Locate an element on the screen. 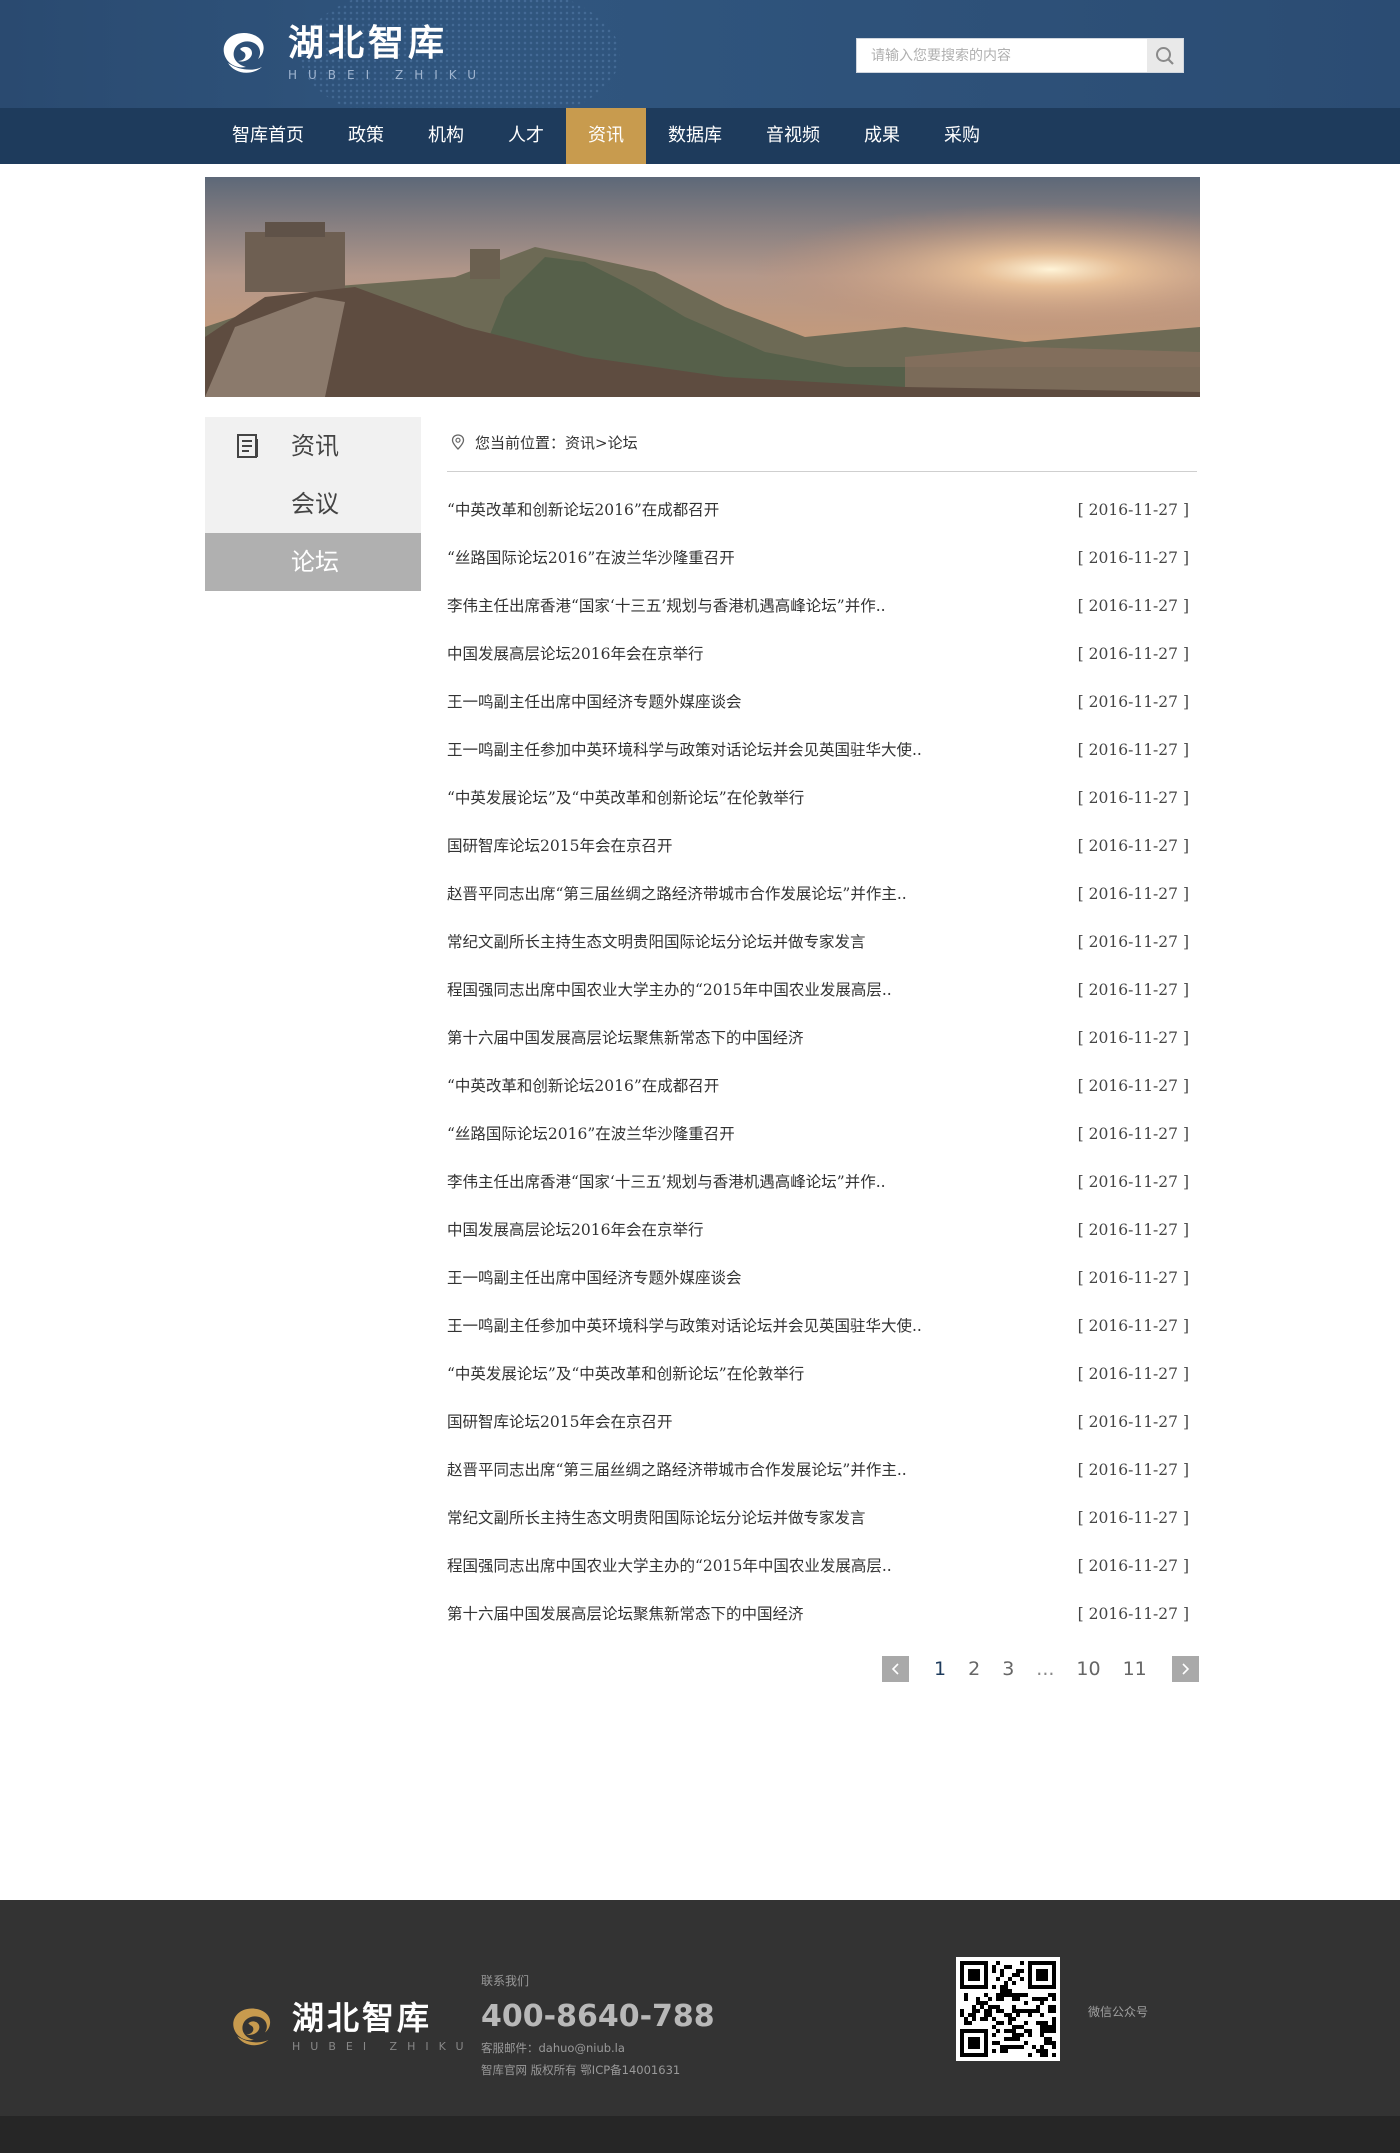 The width and height of the screenshot is (1400, 2153). copyright-text: 智库官网 版权所有 鄂ICP备14001631 is located at coordinates (581, 2070).